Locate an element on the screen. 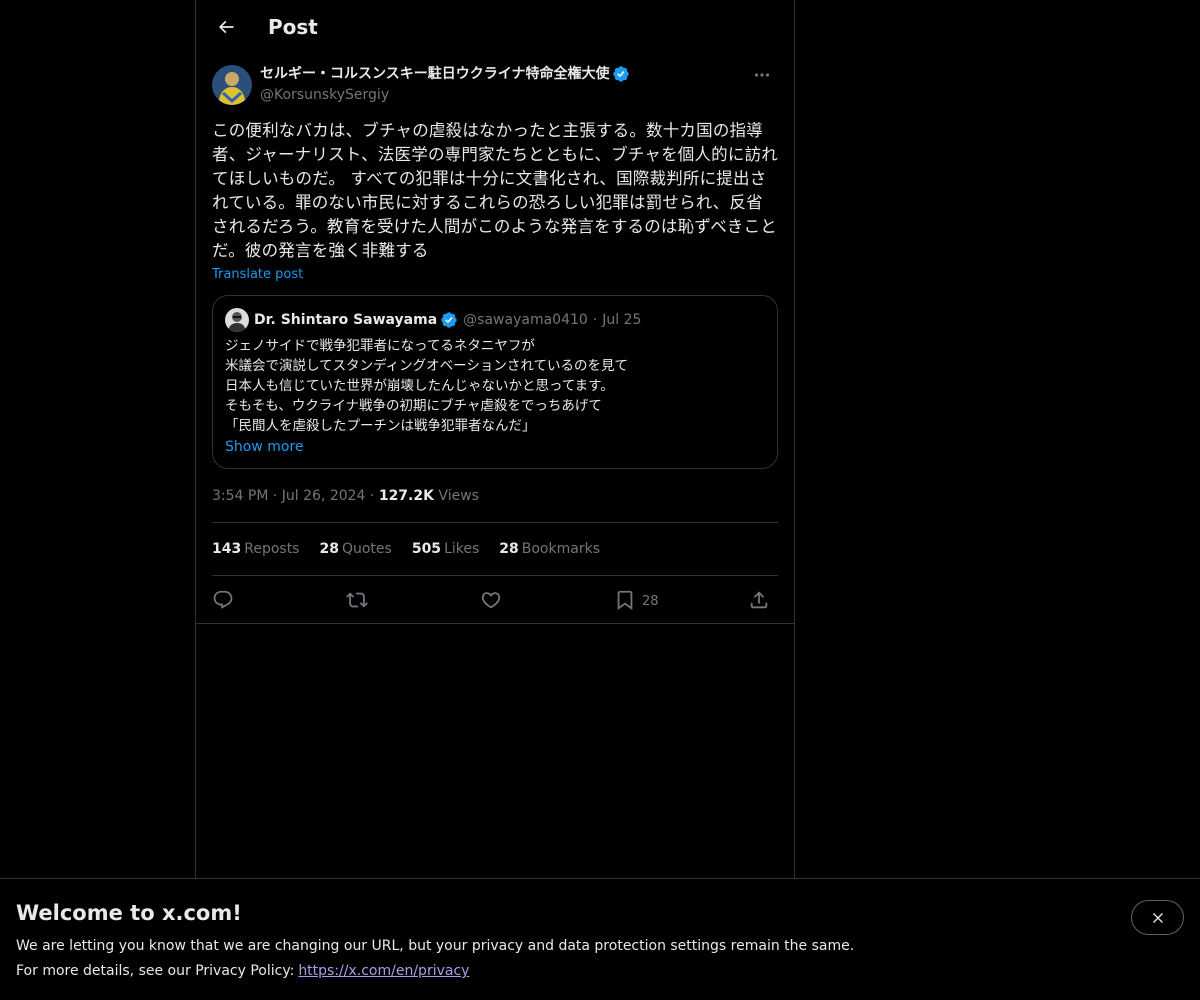 This screenshot has height=1000, width=1200. quotes-count: 28 is located at coordinates (329, 549).